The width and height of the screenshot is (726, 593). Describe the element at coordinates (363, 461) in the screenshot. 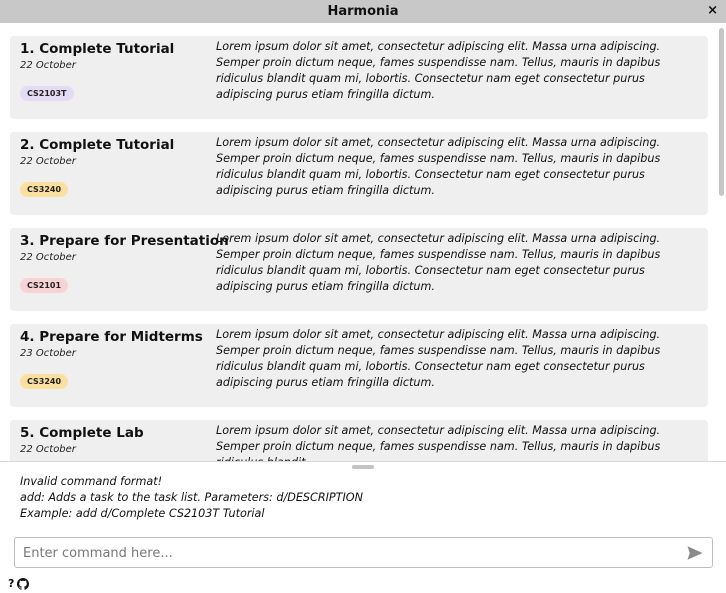

I see `split-divider` at that location.